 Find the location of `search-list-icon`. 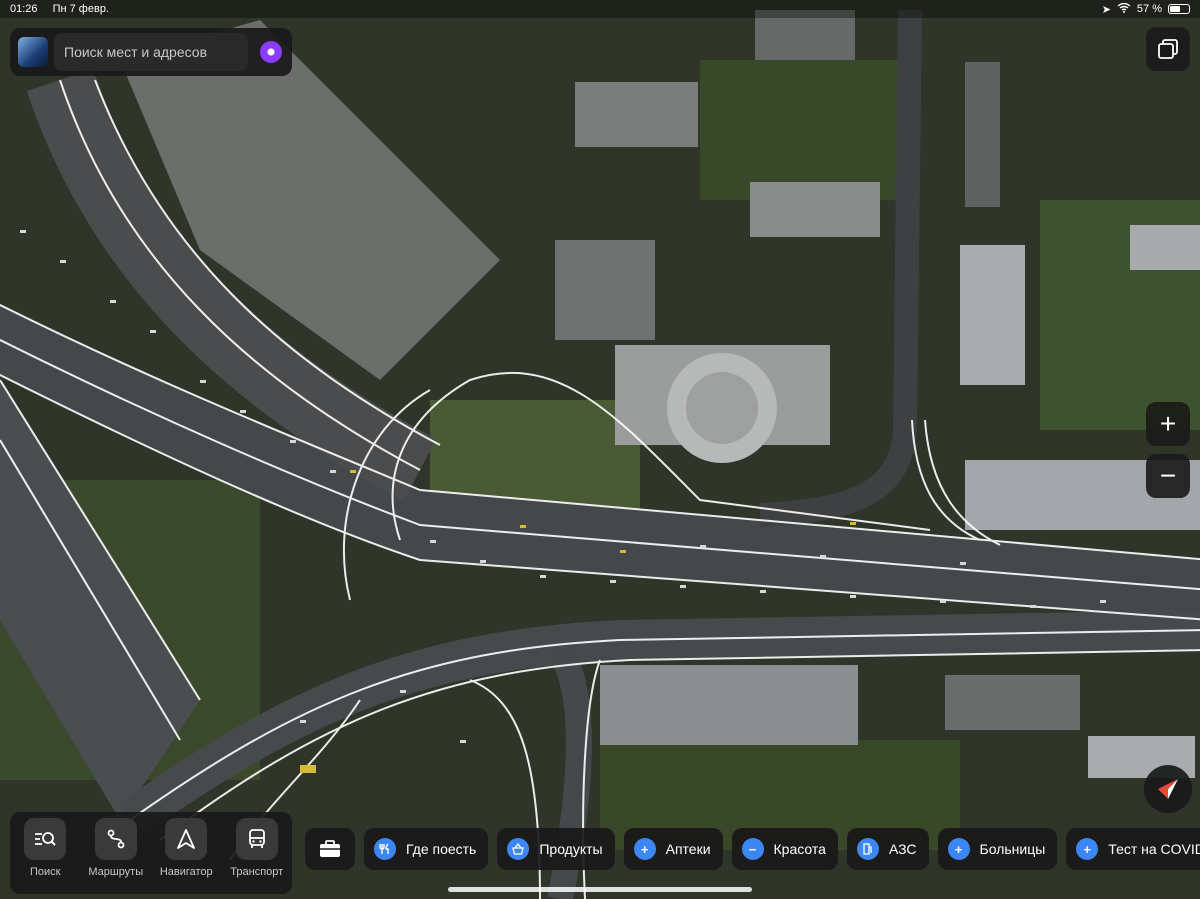

search-list-icon is located at coordinates (45, 839).